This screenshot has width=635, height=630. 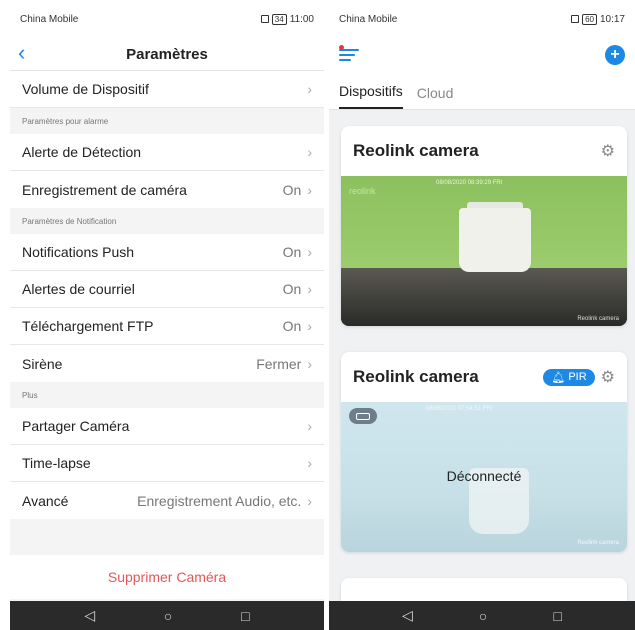 I want to click on row-label: Alerte de Détection, so click(x=82, y=152).